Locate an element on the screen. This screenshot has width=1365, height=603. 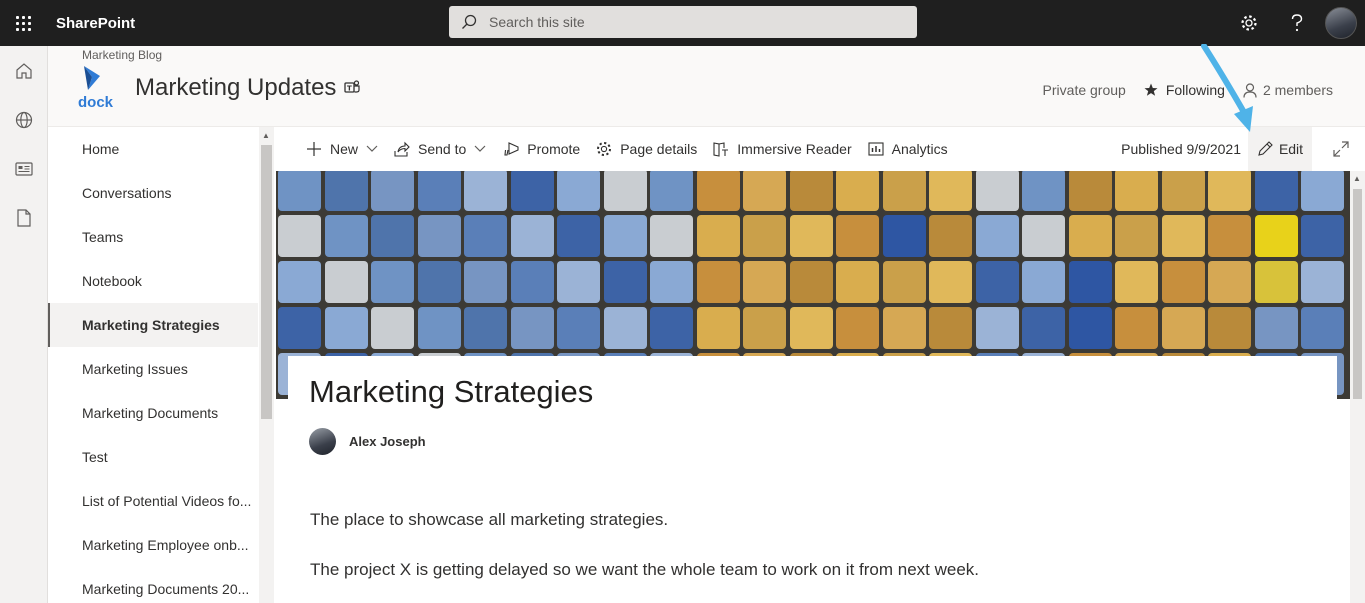
author-byline: Alex Joseph is located at coordinates (367, 441).